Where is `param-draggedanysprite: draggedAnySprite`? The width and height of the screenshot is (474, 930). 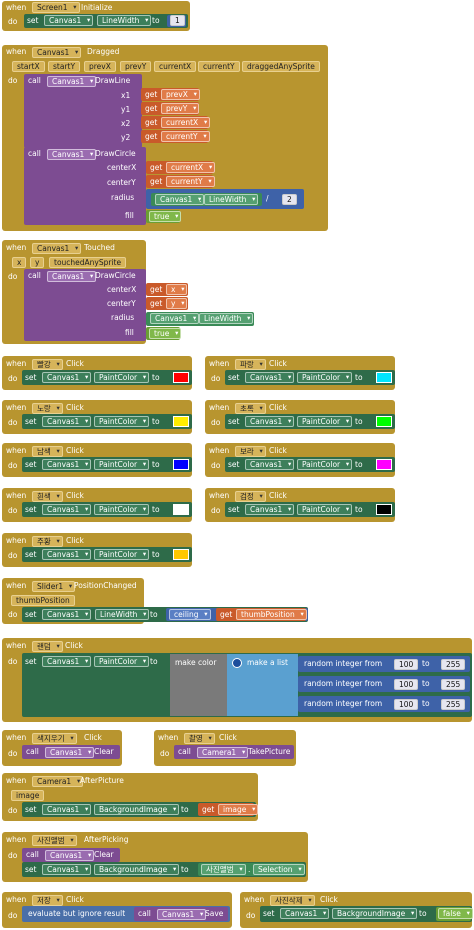
param-draggedanysprite: draggedAnySprite is located at coordinates (281, 66).